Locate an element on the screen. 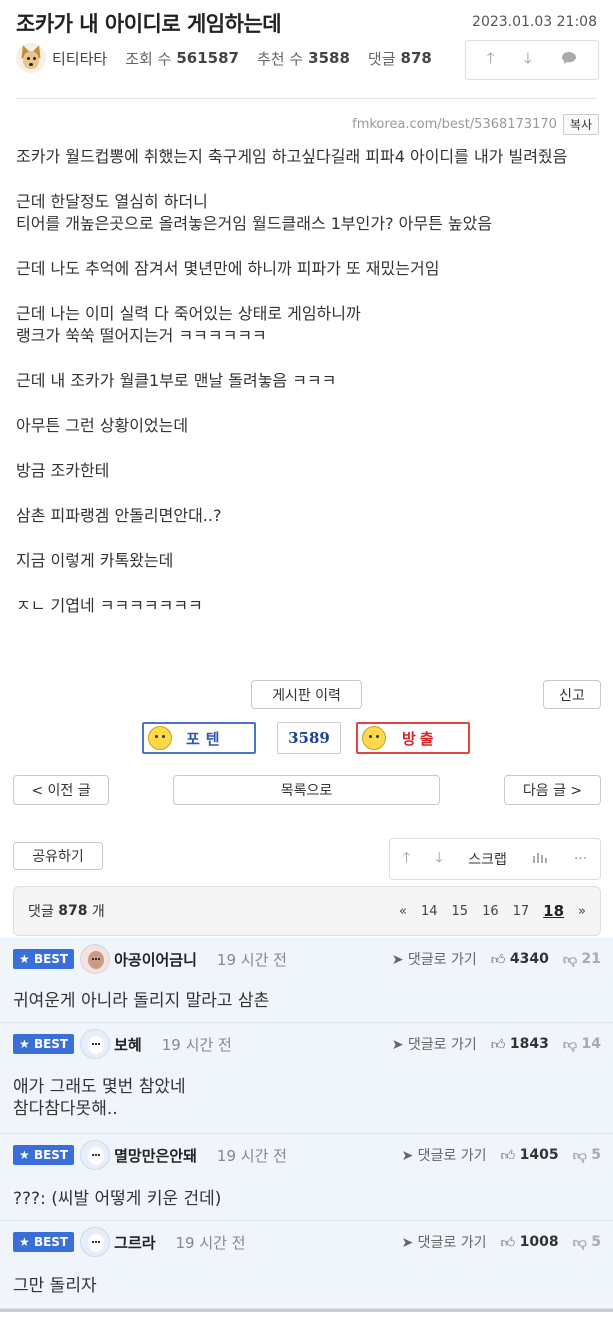 The height and width of the screenshot is (1319, 613). bangchul-button: 방출 is located at coordinates (413, 738).